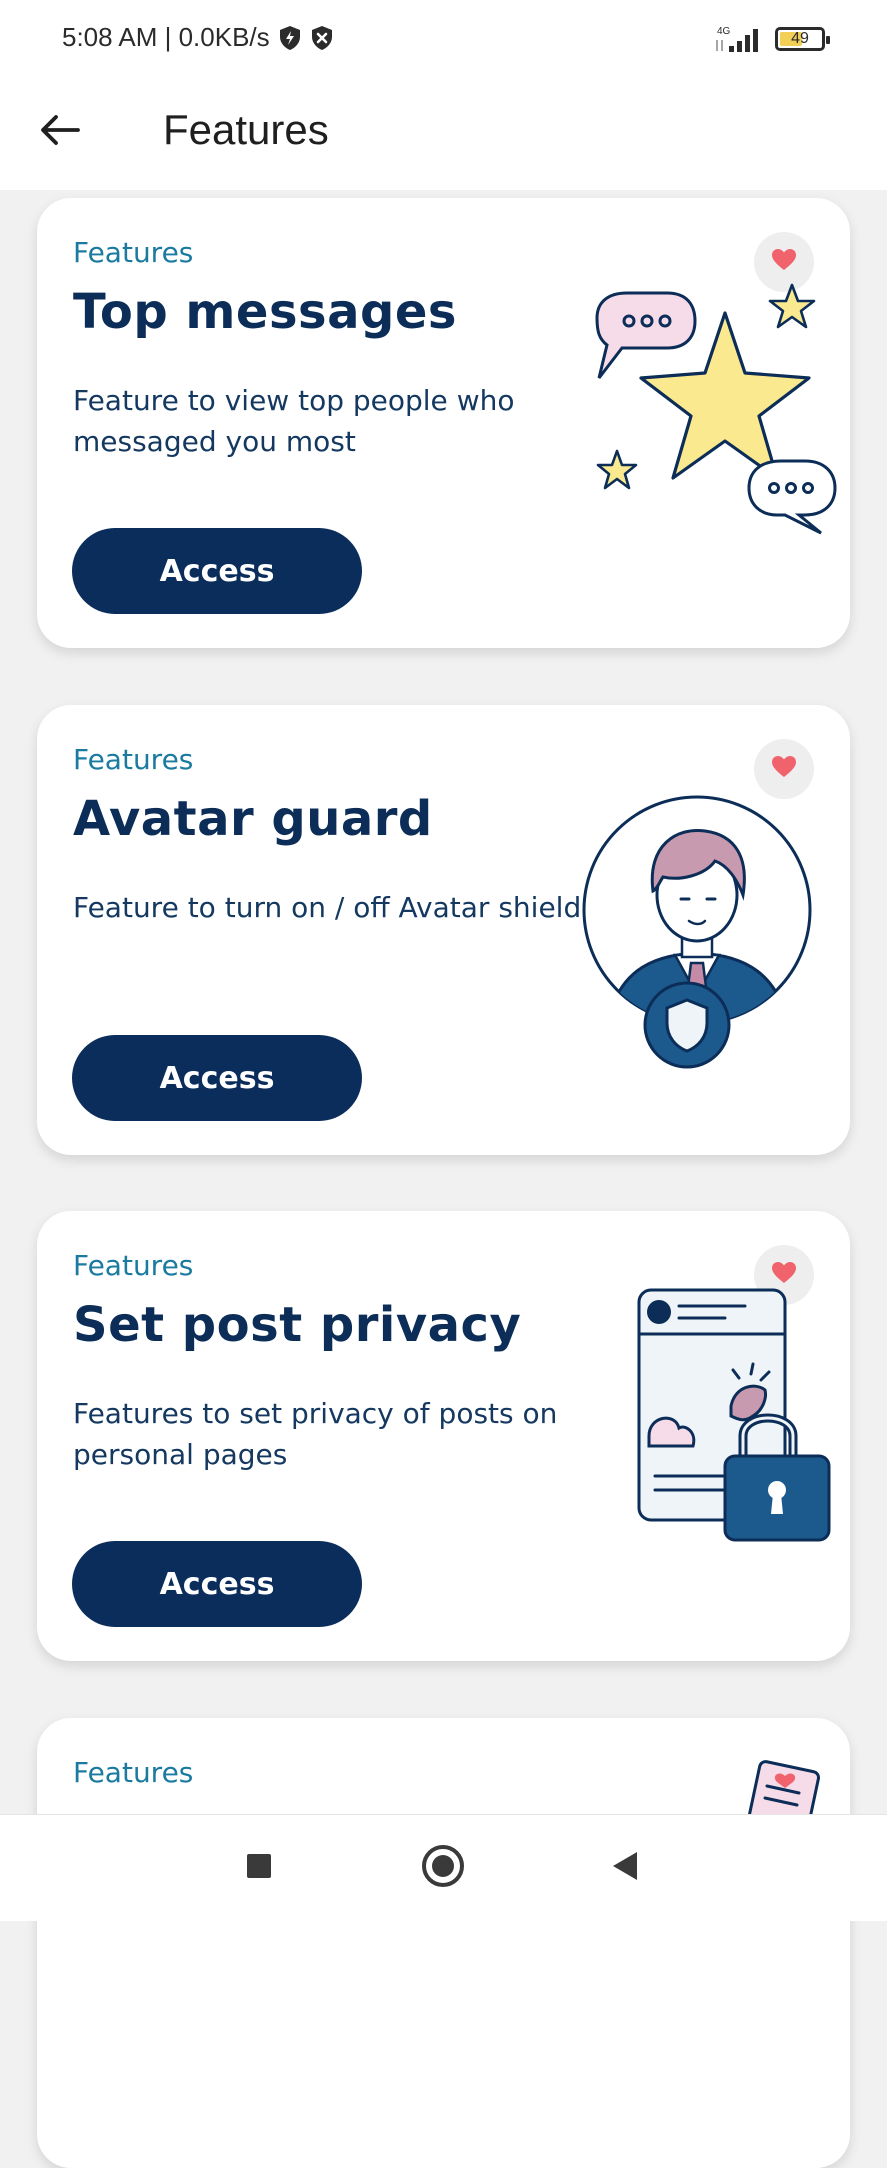  I want to click on back-button, so click(60, 132).